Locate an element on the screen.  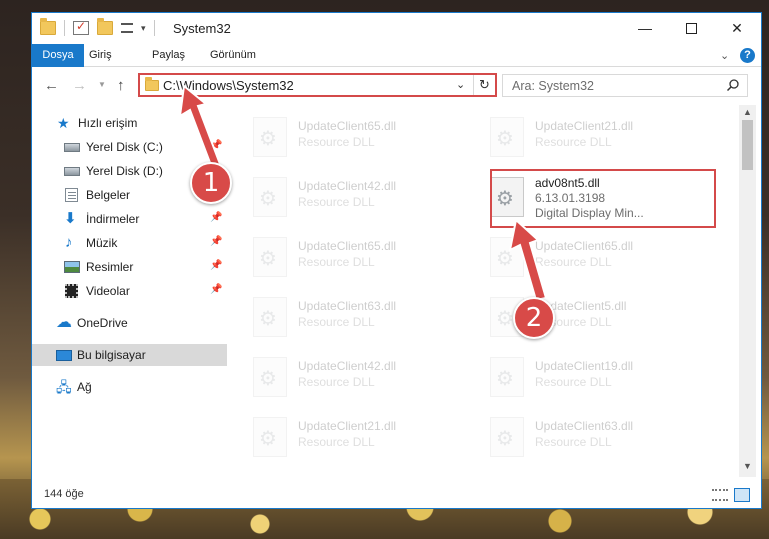
sidebar-item-videos: Videolar 📌 is located at coordinates (129, 291).